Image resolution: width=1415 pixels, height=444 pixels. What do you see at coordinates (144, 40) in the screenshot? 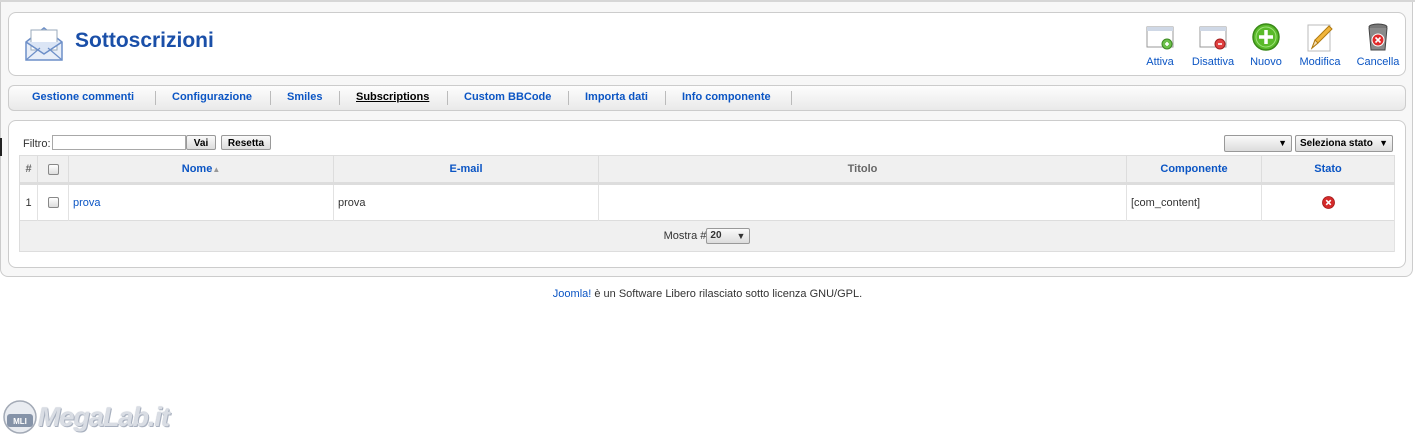
I see `page-title: Sottoscrizioni` at bounding box center [144, 40].